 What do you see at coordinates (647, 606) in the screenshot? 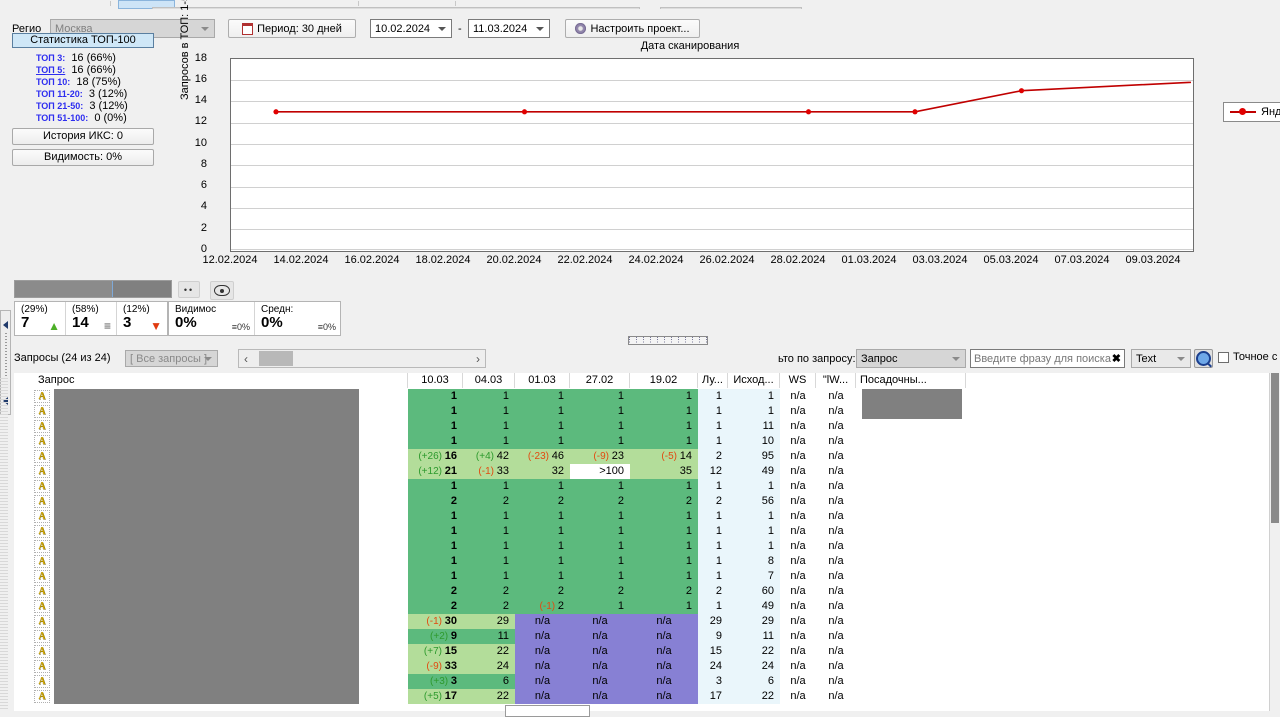
I see `table-row: A 2 2 (-1) 2 1 1 1 49 n/a n/a` at bounding box center [647, 606].